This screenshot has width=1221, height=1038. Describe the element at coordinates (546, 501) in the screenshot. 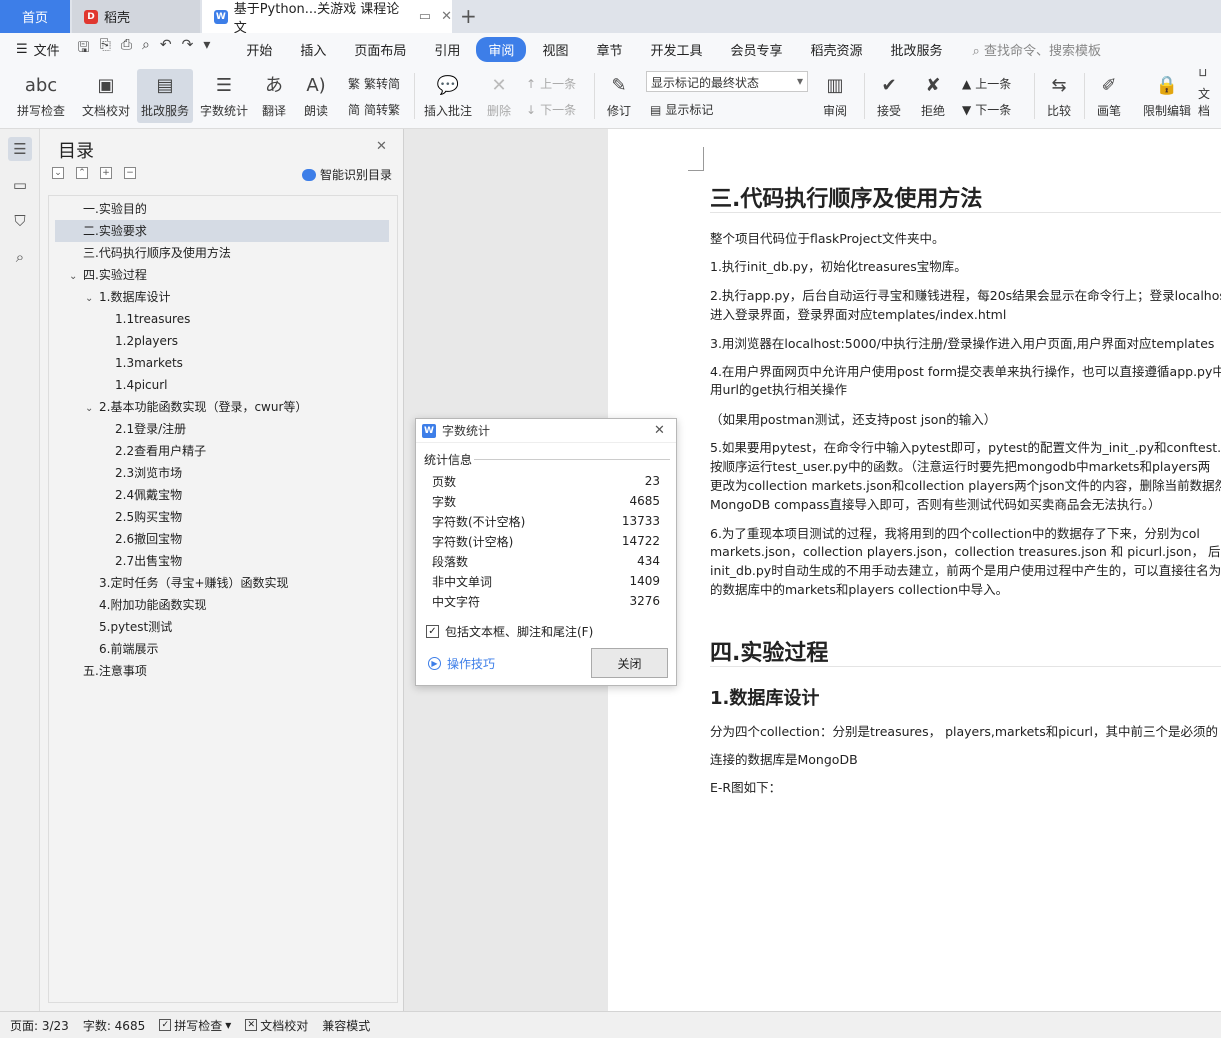

I see `stat-row: 字数 4685` at that location.